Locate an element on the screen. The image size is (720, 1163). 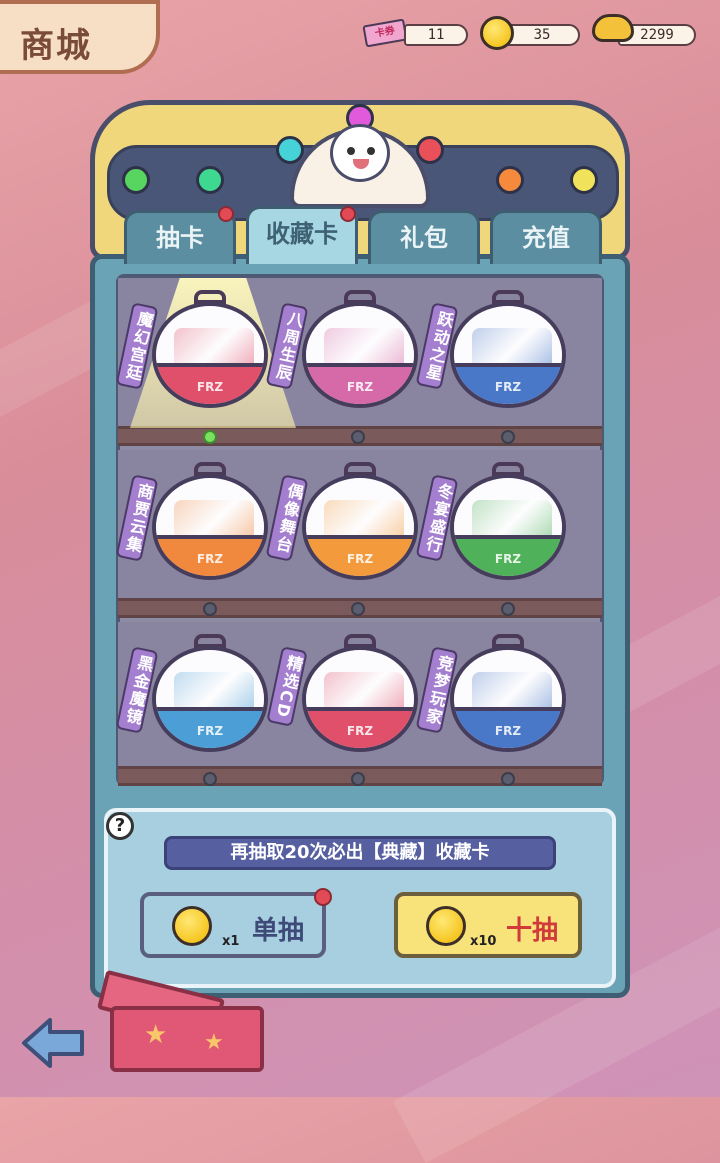
capsule-3: FRZ is located at coordinates (508, 349).